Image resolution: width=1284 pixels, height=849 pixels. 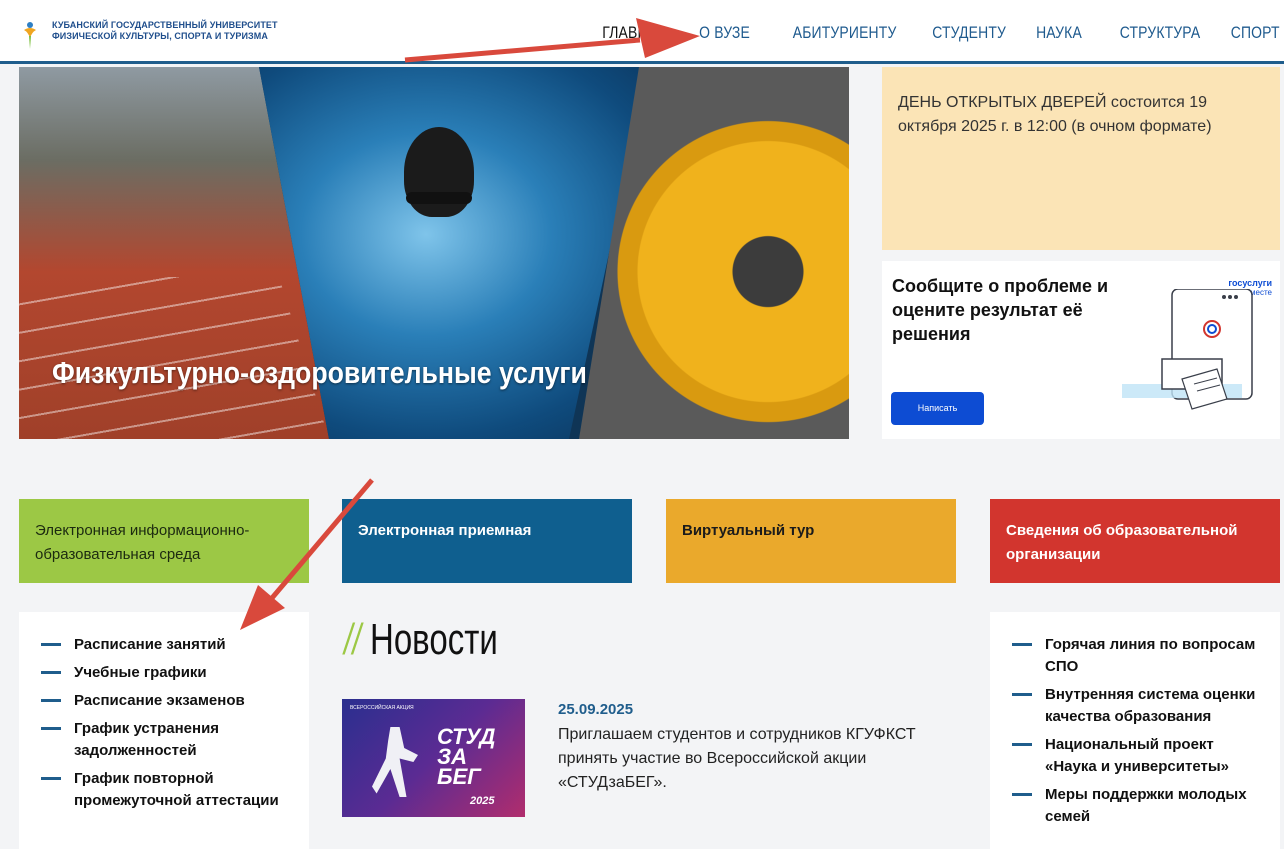 What do you see at coordinates (150, 644) in the screenshot?
I see `list-item-label: Расписание занятий` at bounding box center [150, 644].